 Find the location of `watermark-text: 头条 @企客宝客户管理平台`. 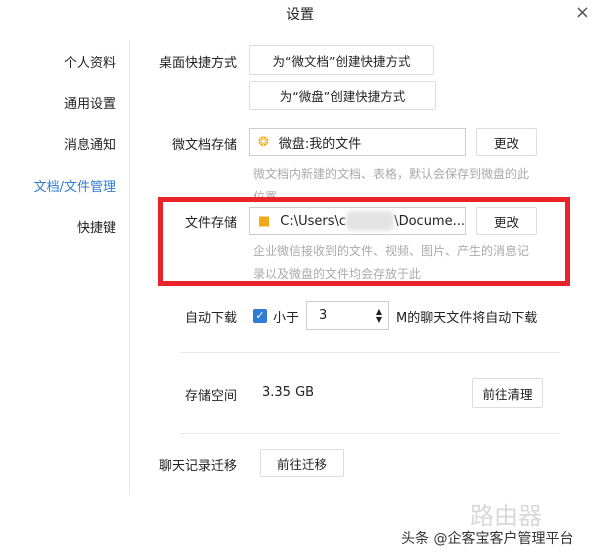

watermark-text: 头条 @企客宝客户管理平台 is located at coordinates (487, 539).